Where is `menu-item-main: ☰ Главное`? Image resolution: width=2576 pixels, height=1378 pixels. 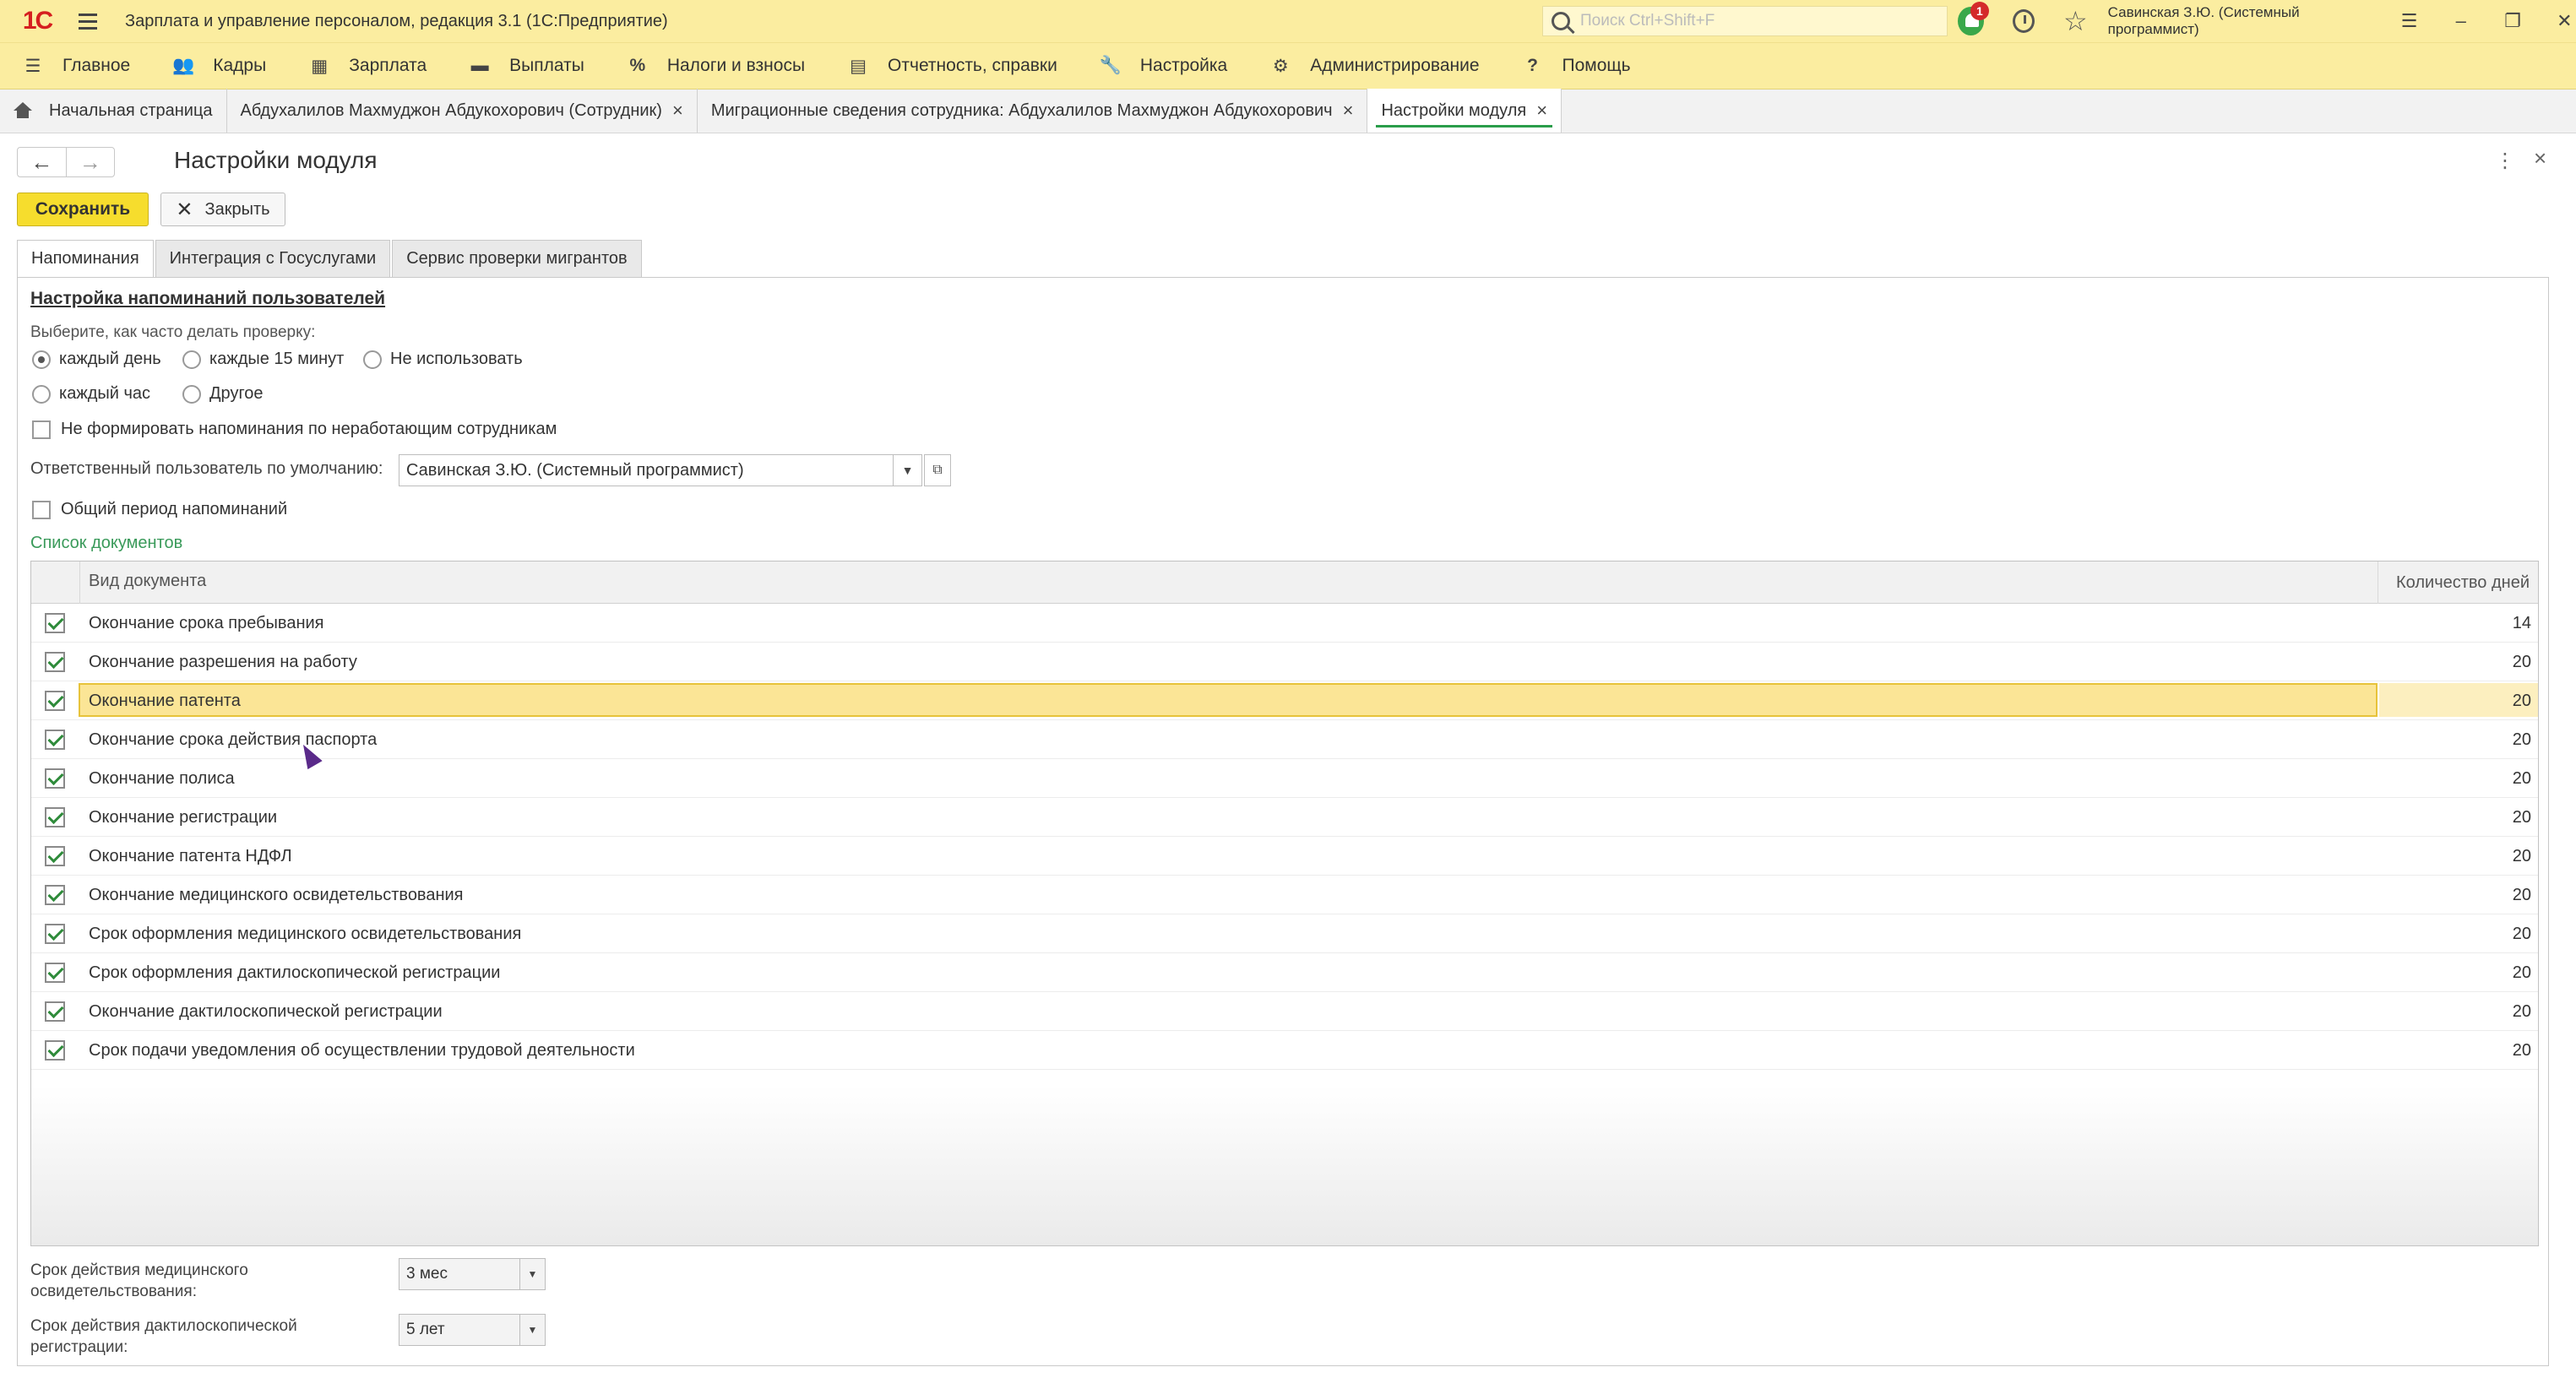 menu-item-main: ☰ Главное is located at coordinates (76, 66).